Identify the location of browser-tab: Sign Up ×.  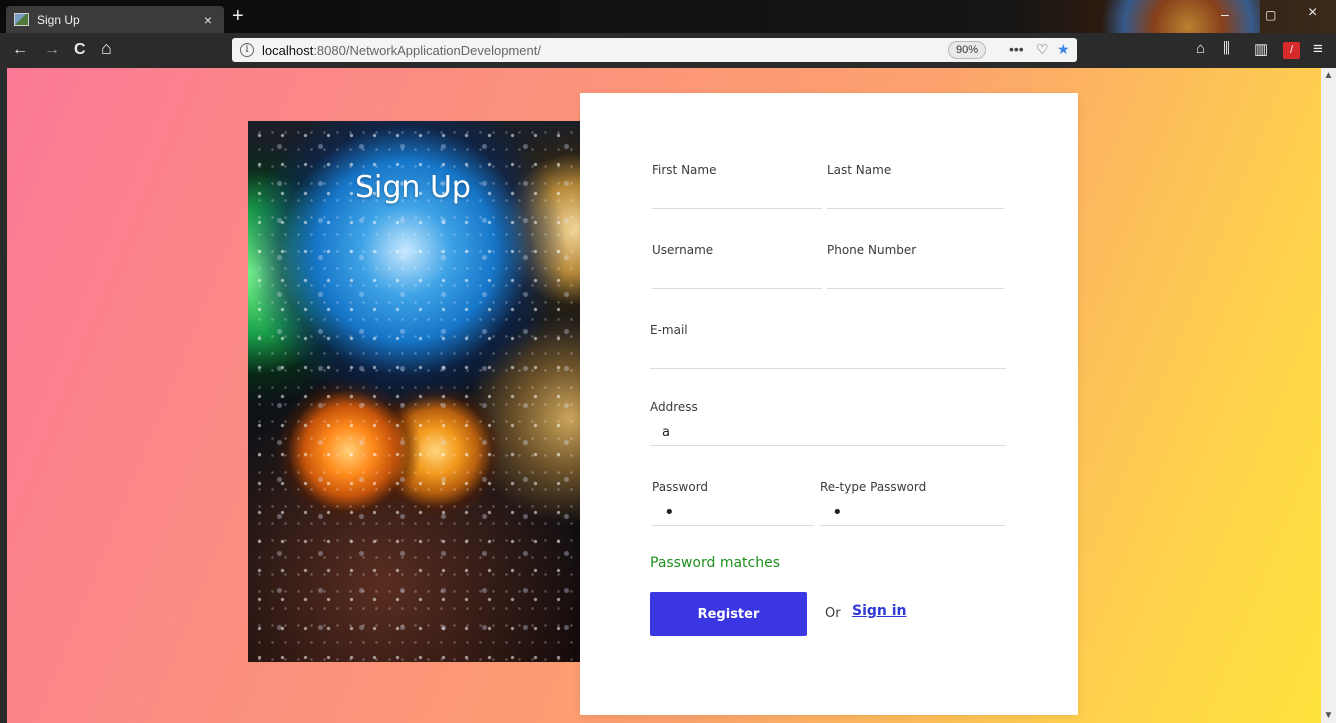
(115, 19).